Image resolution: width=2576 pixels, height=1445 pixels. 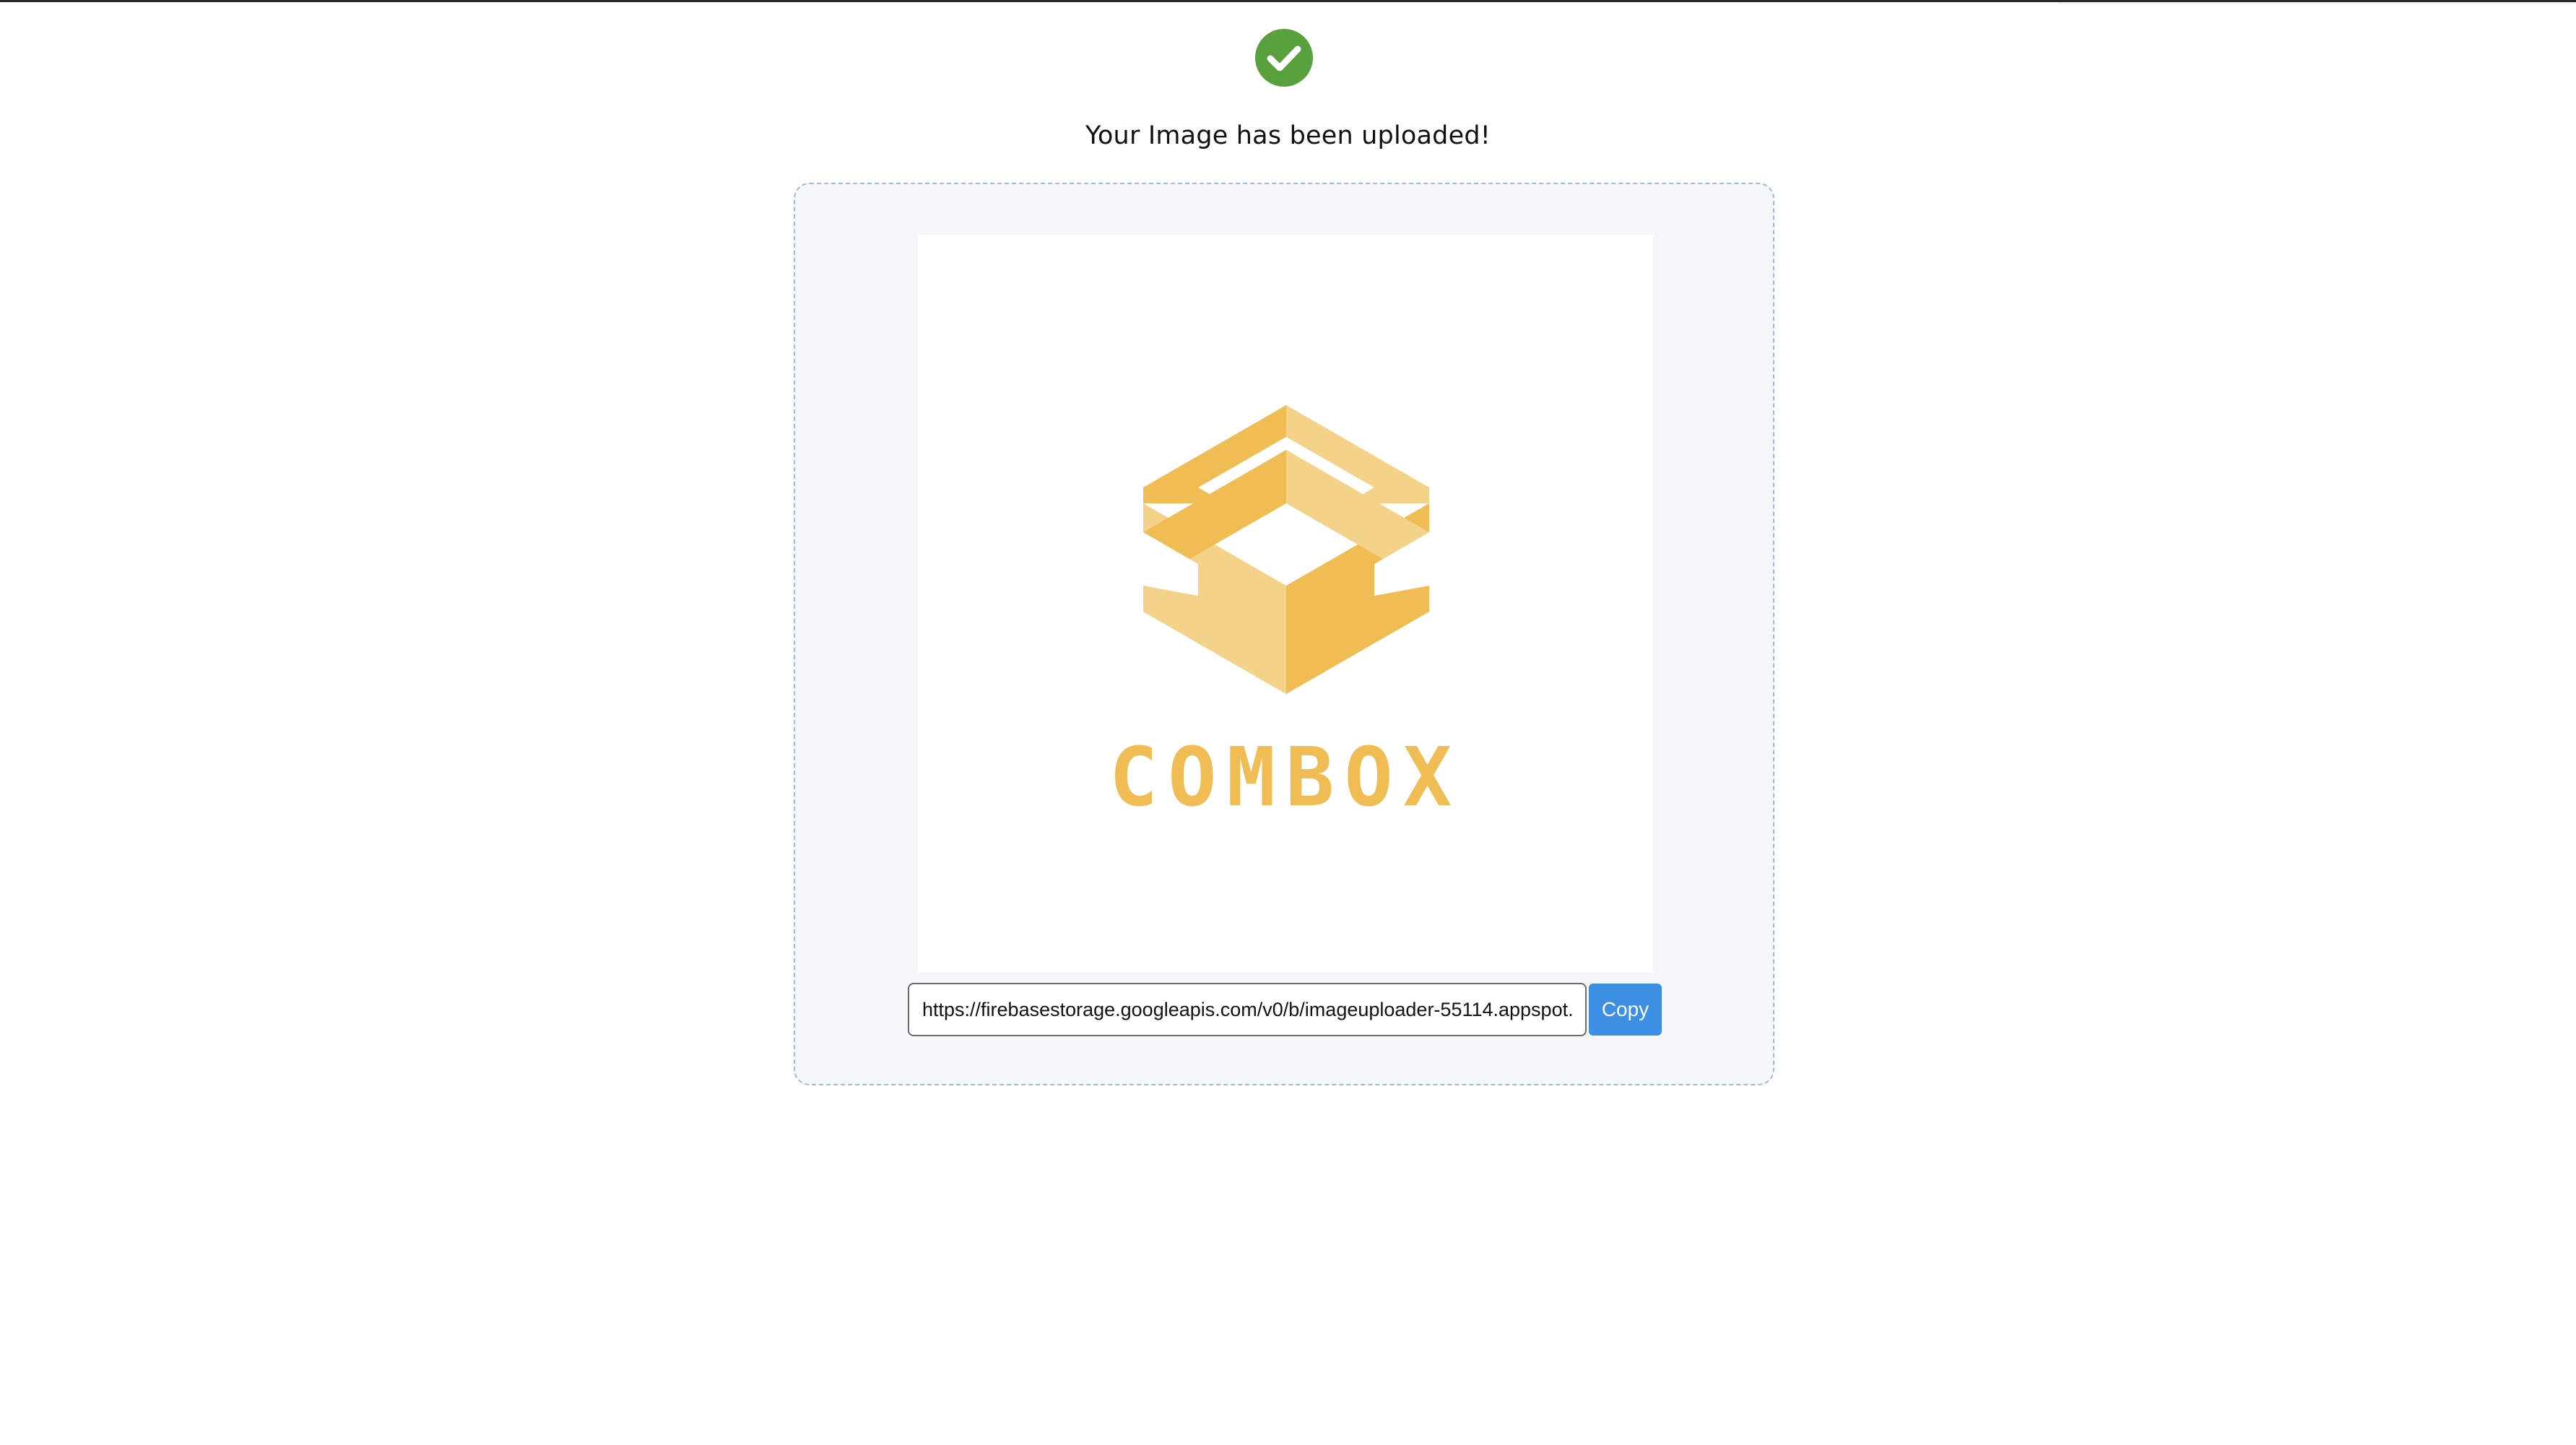 I want to click on check-circle-icon, so click(x=1284, y=58).